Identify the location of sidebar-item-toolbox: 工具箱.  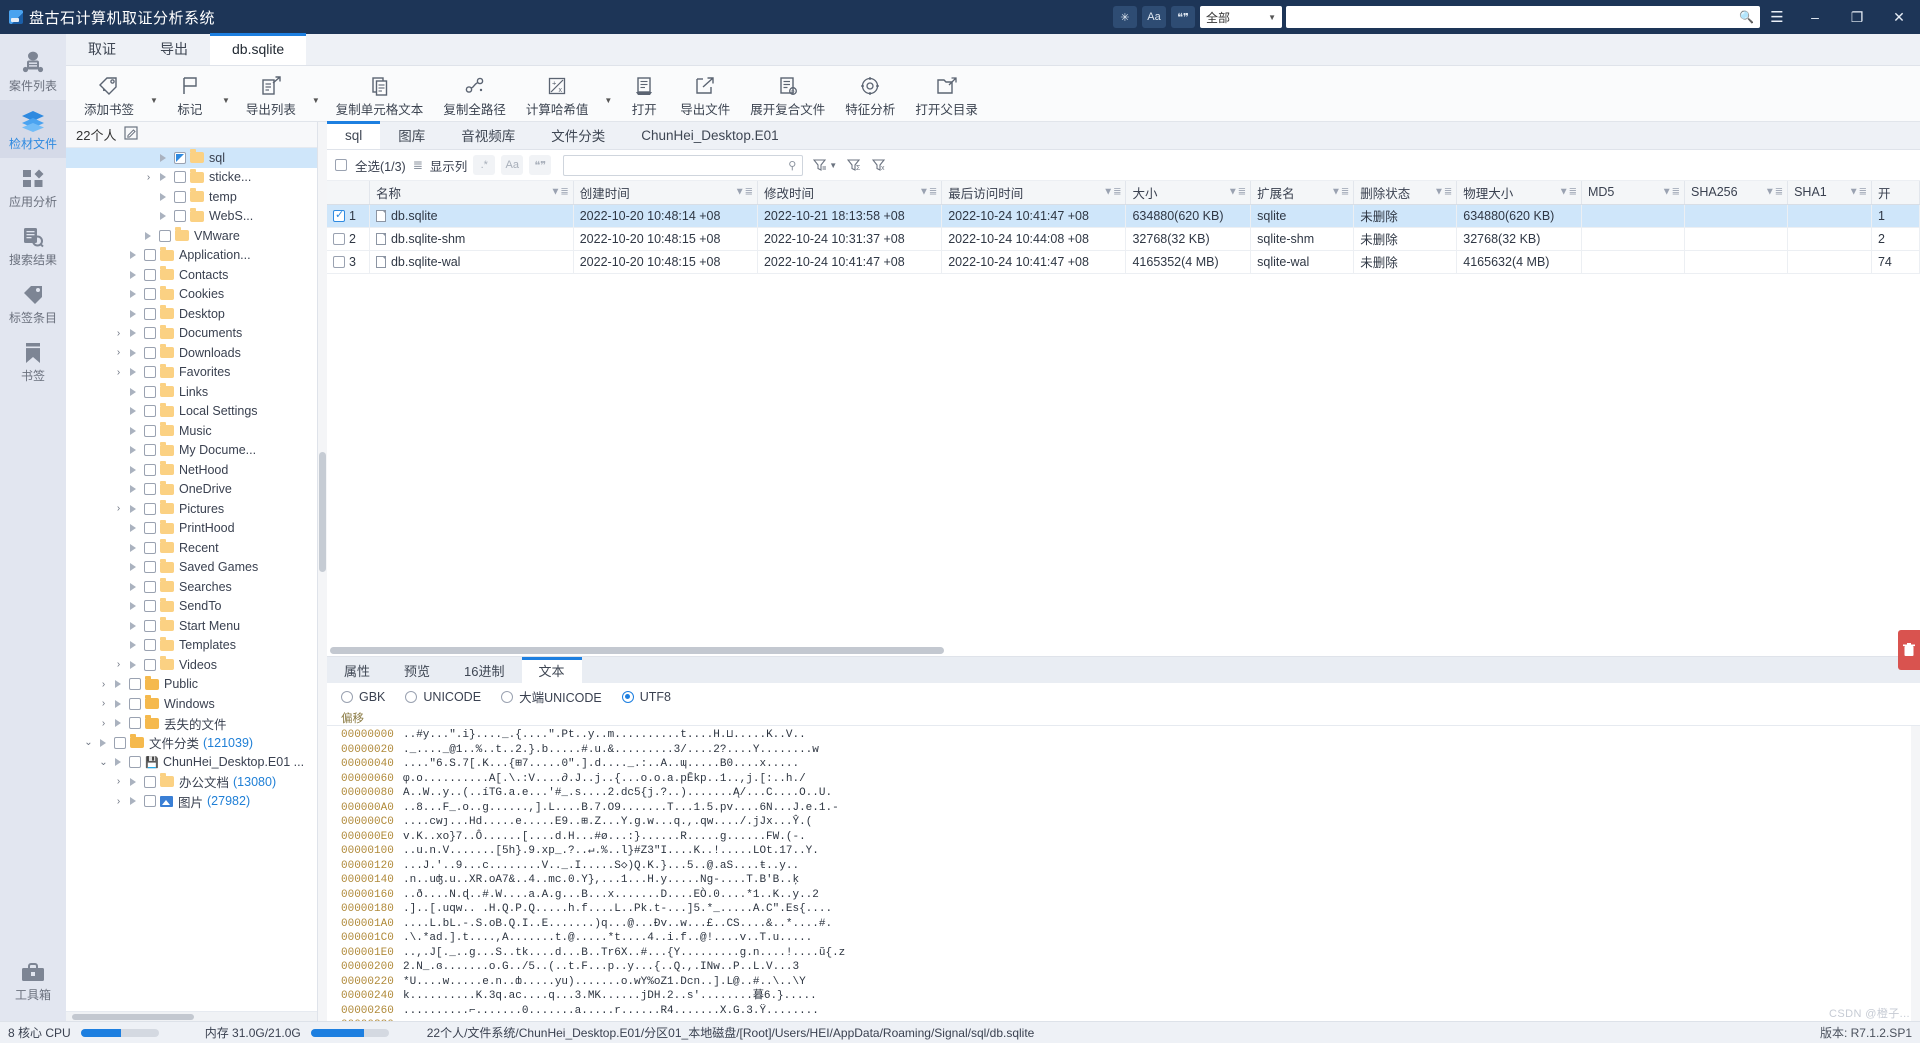
(33, 980).